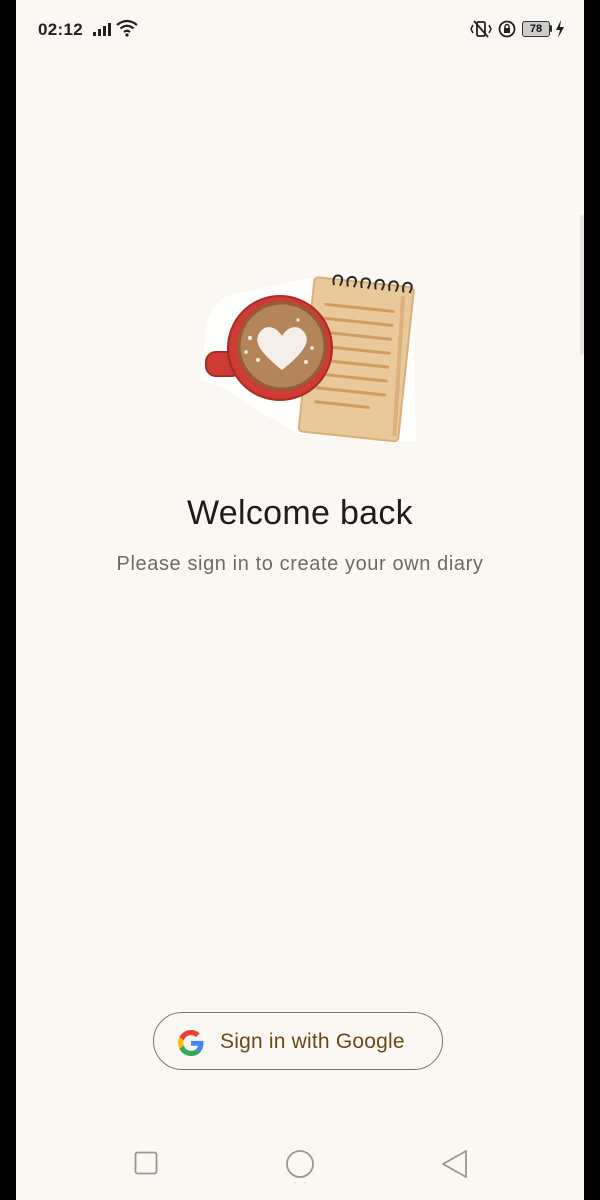 Image resolution: width=600 pixels, height=1200 pixels. Describe the element at coordinates (454, 1164) in the screenshot. I see `back-icon` at that location.